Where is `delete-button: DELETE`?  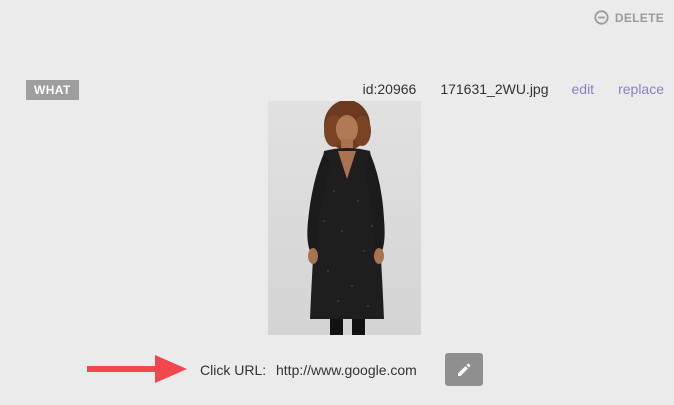
delete-button: DELETE is located at coordinates (629, 17).